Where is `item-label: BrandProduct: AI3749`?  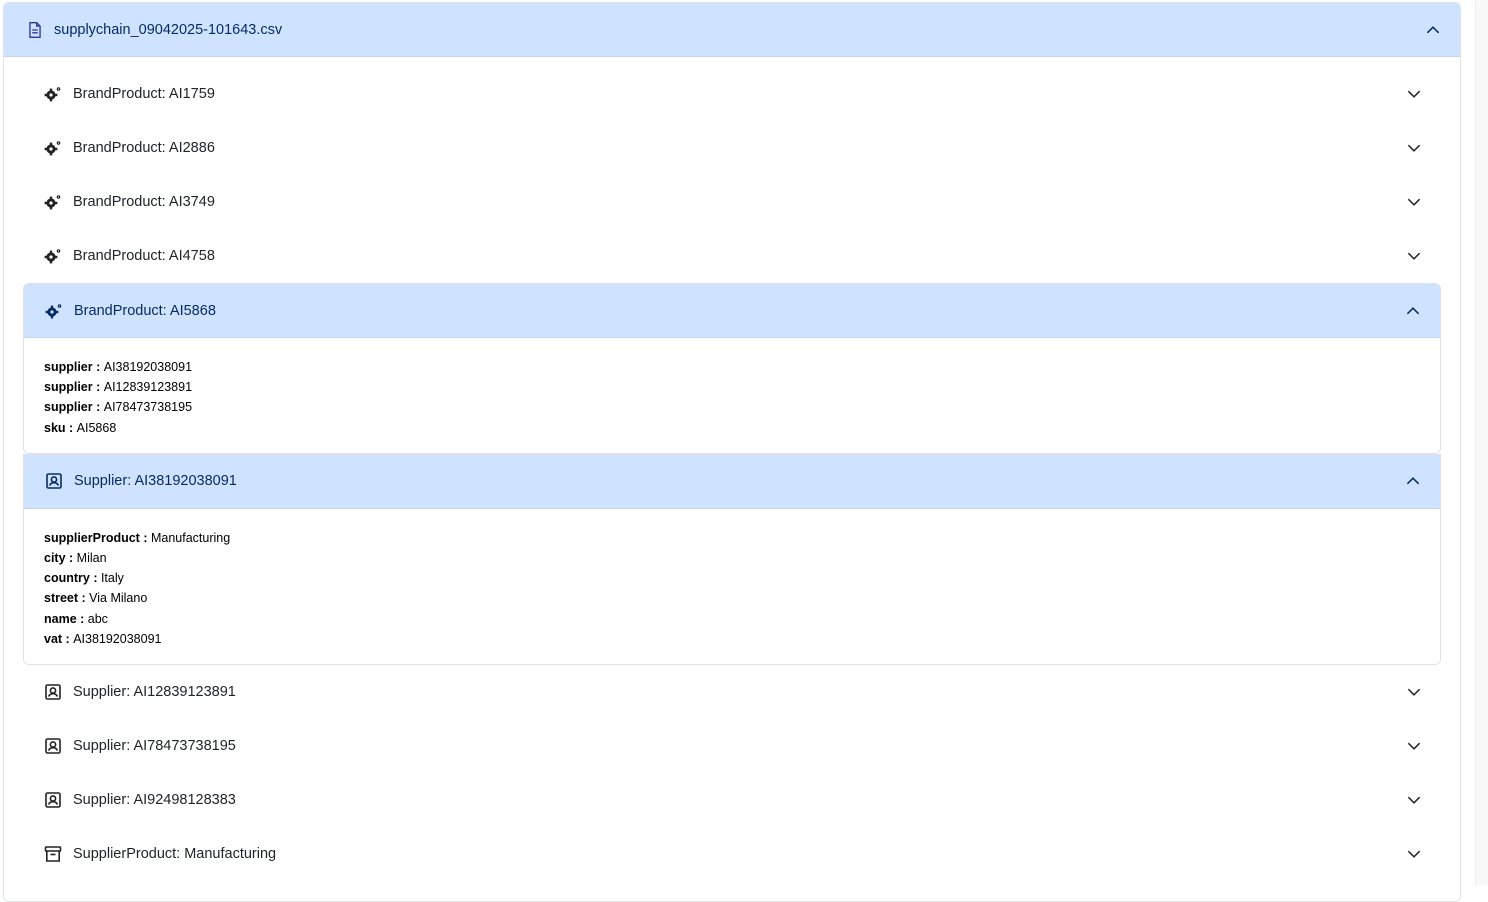 item-label: BrandProduct: AI3749 is located at coordinates (144, 202).